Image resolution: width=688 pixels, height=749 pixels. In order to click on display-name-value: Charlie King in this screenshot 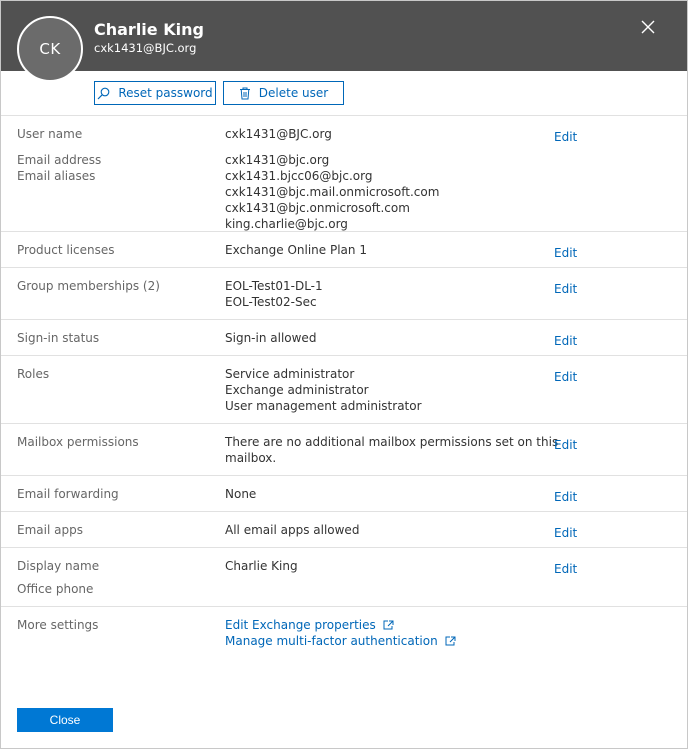, I will do `click(261, 566)`.